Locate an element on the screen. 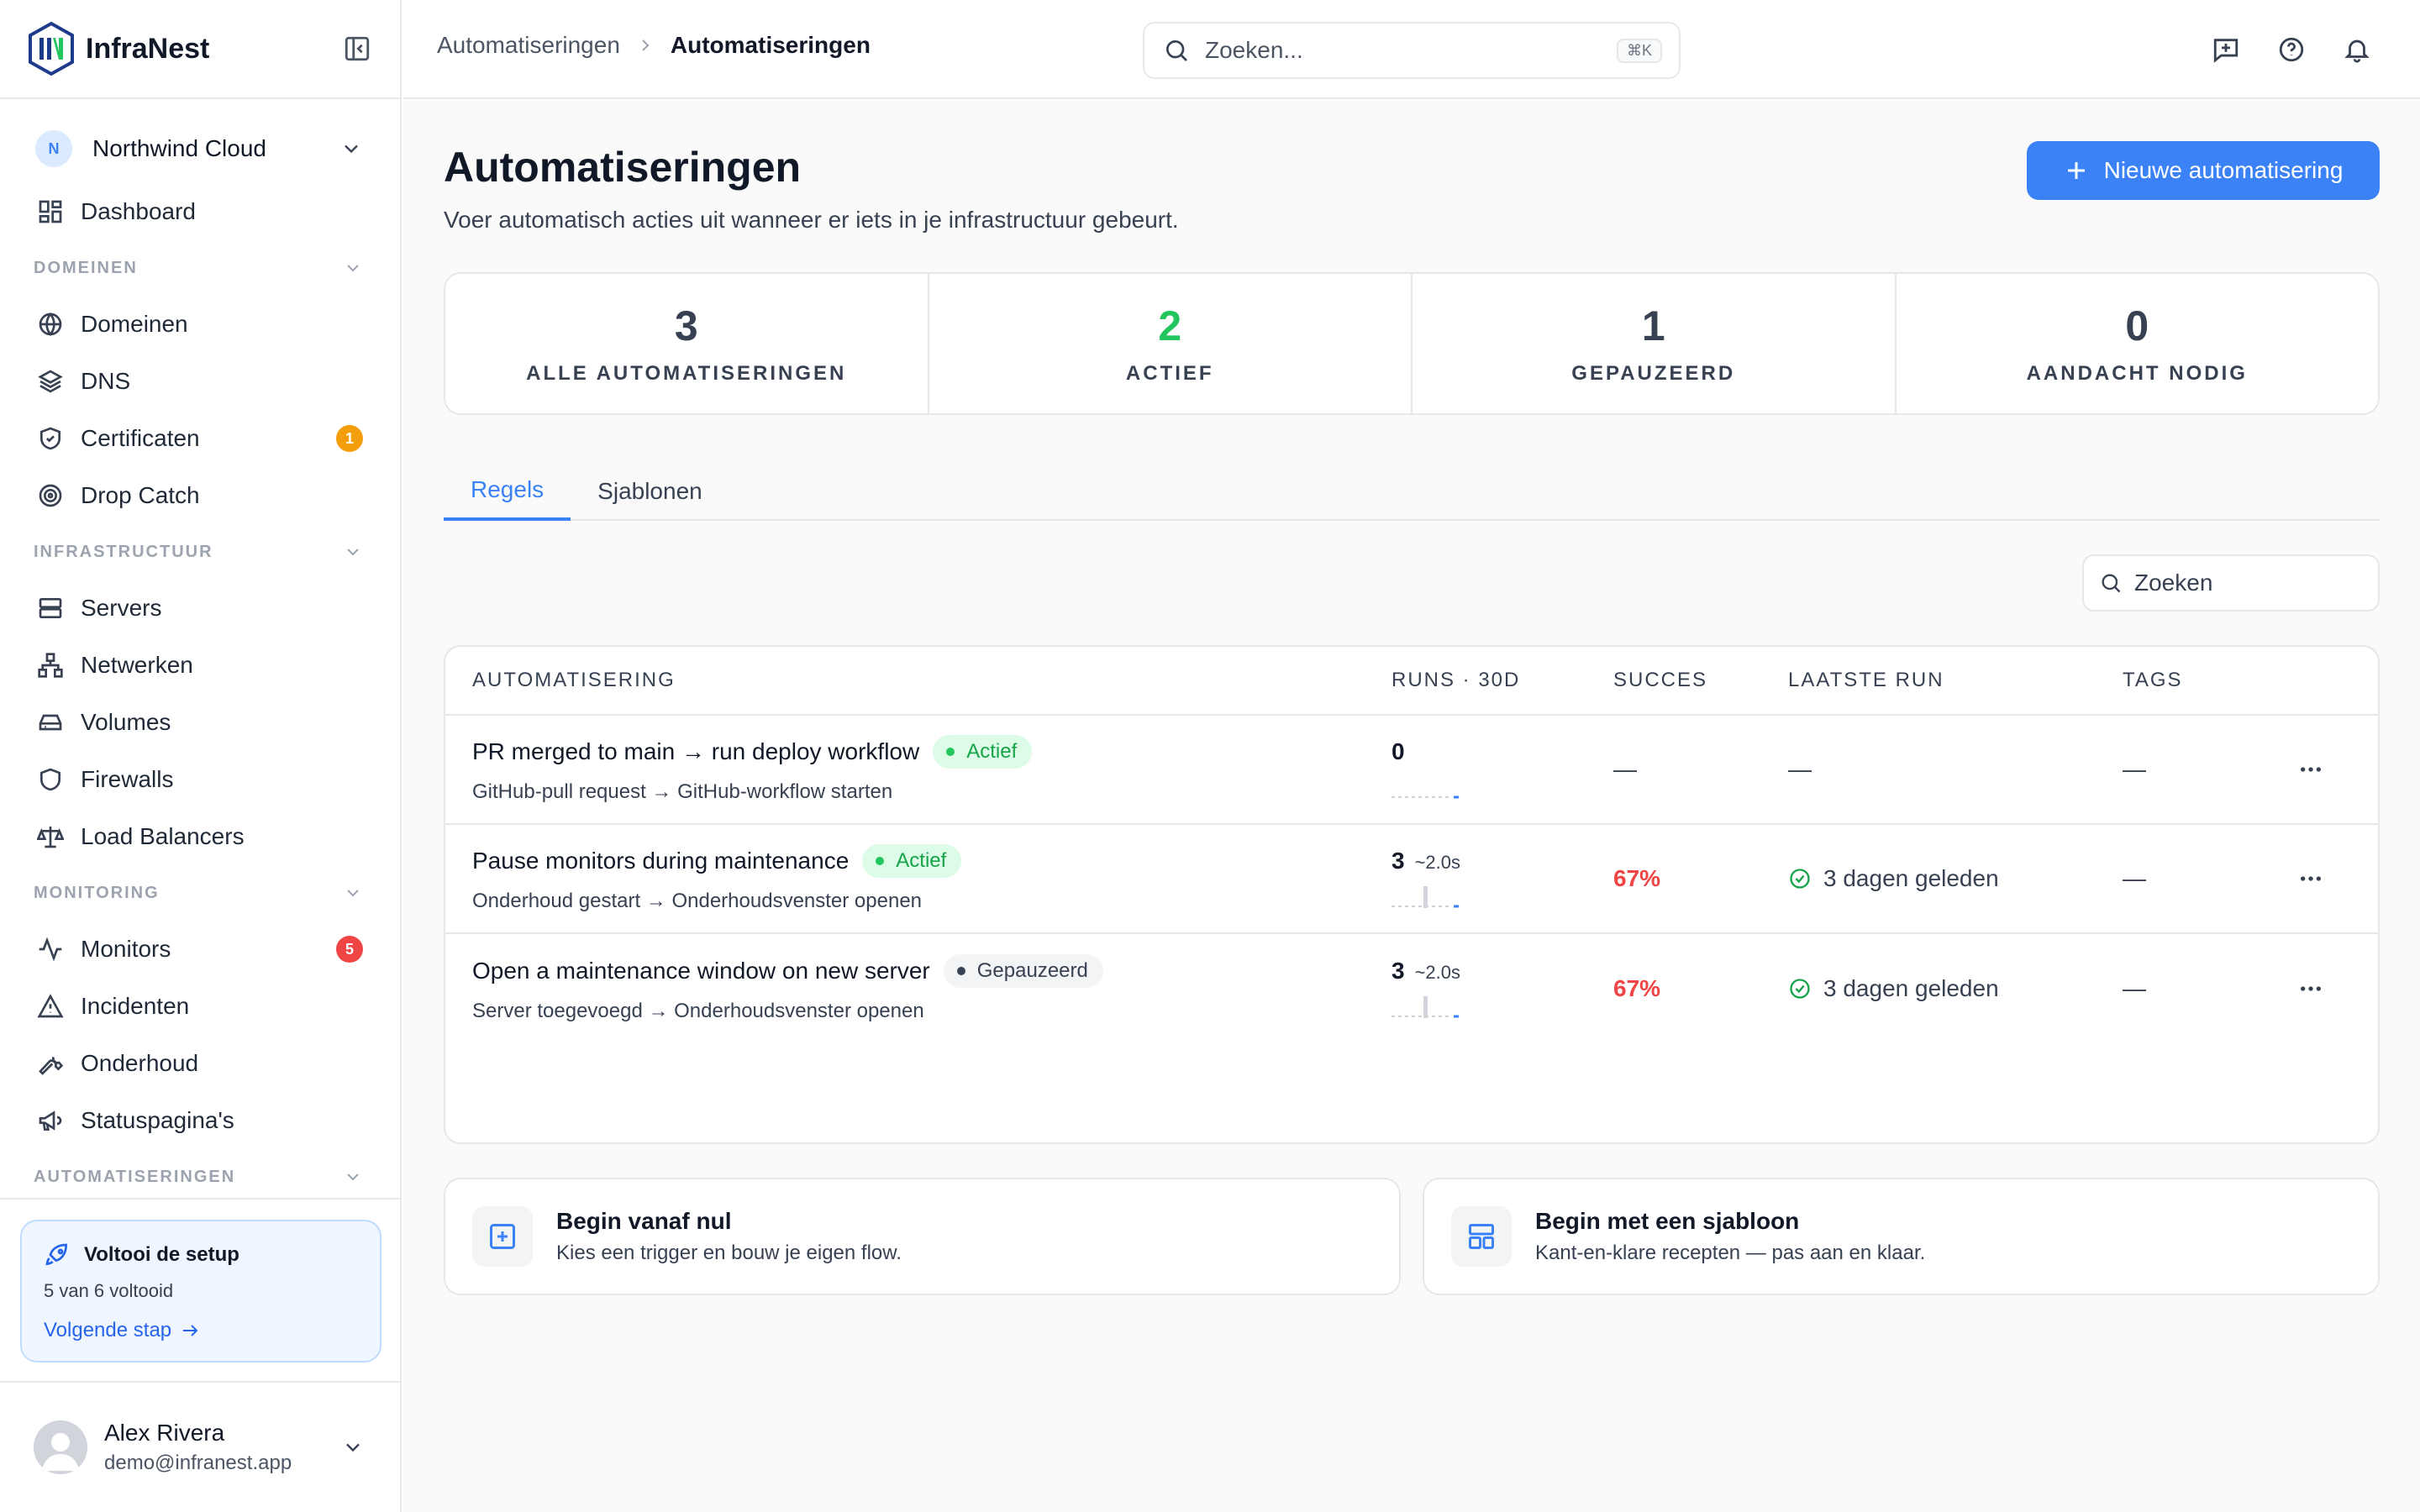 The width and height of the screenshot is (2420, 1512). avatar is located at coordinates (60, 1447).